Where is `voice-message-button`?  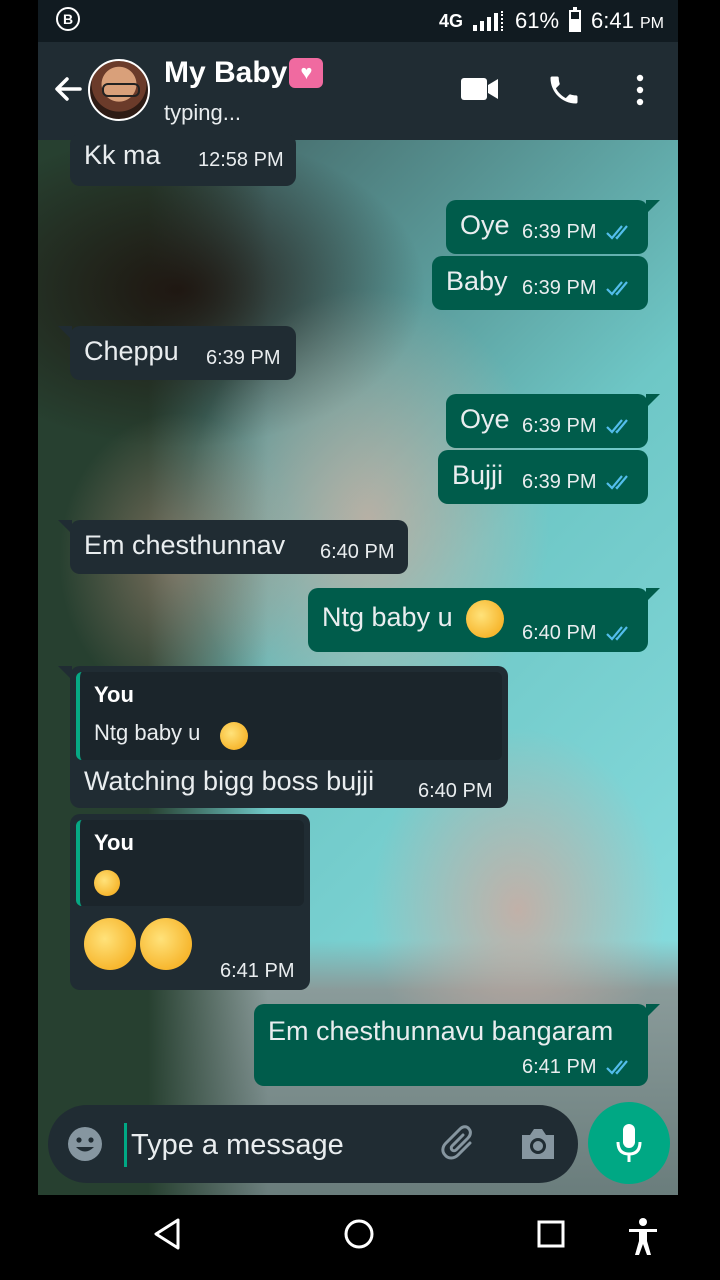
voice-message-button is located at coordinates (629, 1143).